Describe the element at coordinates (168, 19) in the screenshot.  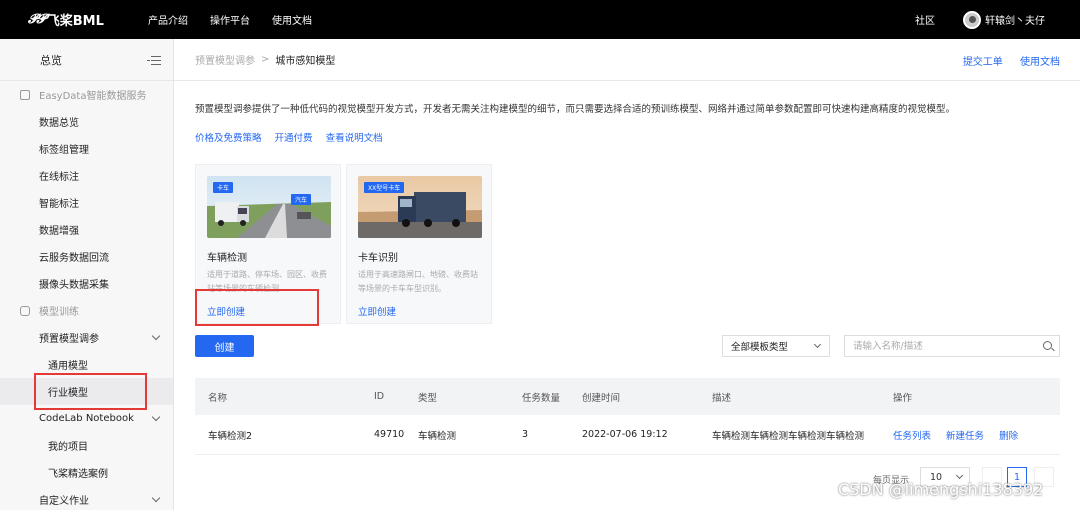
I see `nav-product-intro: 产品介绍` at that location.